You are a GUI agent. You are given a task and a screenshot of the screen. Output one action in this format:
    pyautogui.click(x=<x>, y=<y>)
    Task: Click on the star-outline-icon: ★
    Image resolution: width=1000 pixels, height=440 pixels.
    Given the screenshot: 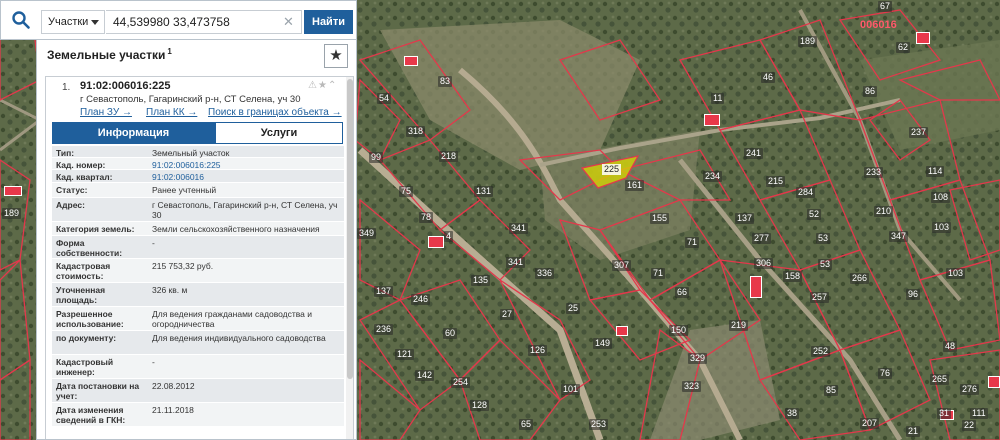 What is the action you would take?
    pyautogui.click(x=323, y=85)
    